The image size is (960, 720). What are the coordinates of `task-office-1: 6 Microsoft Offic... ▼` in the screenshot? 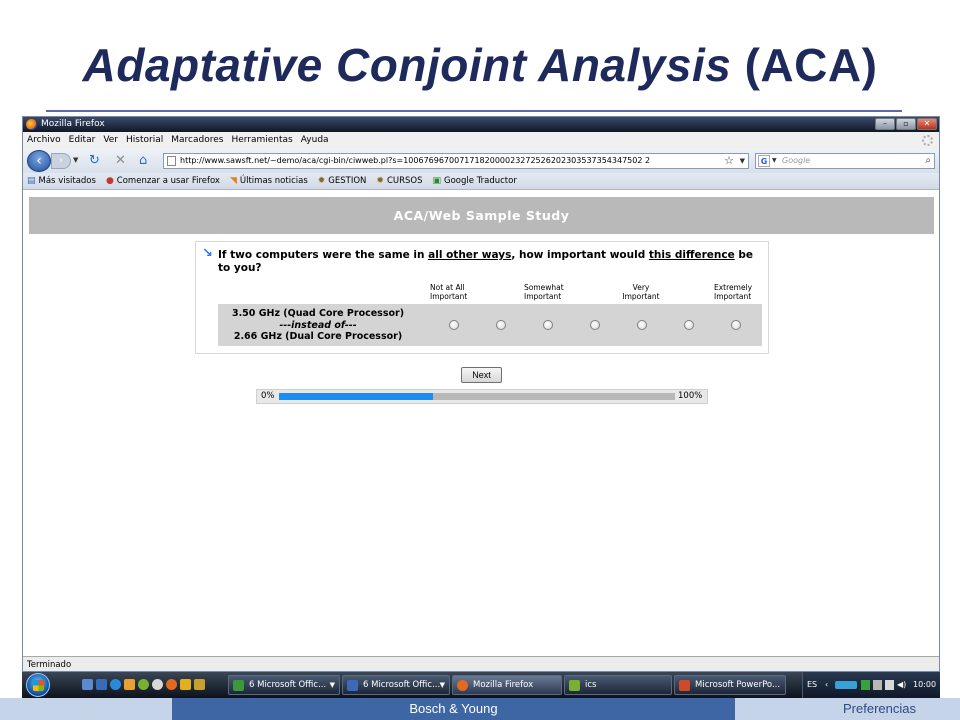 It's located at (284, 685).